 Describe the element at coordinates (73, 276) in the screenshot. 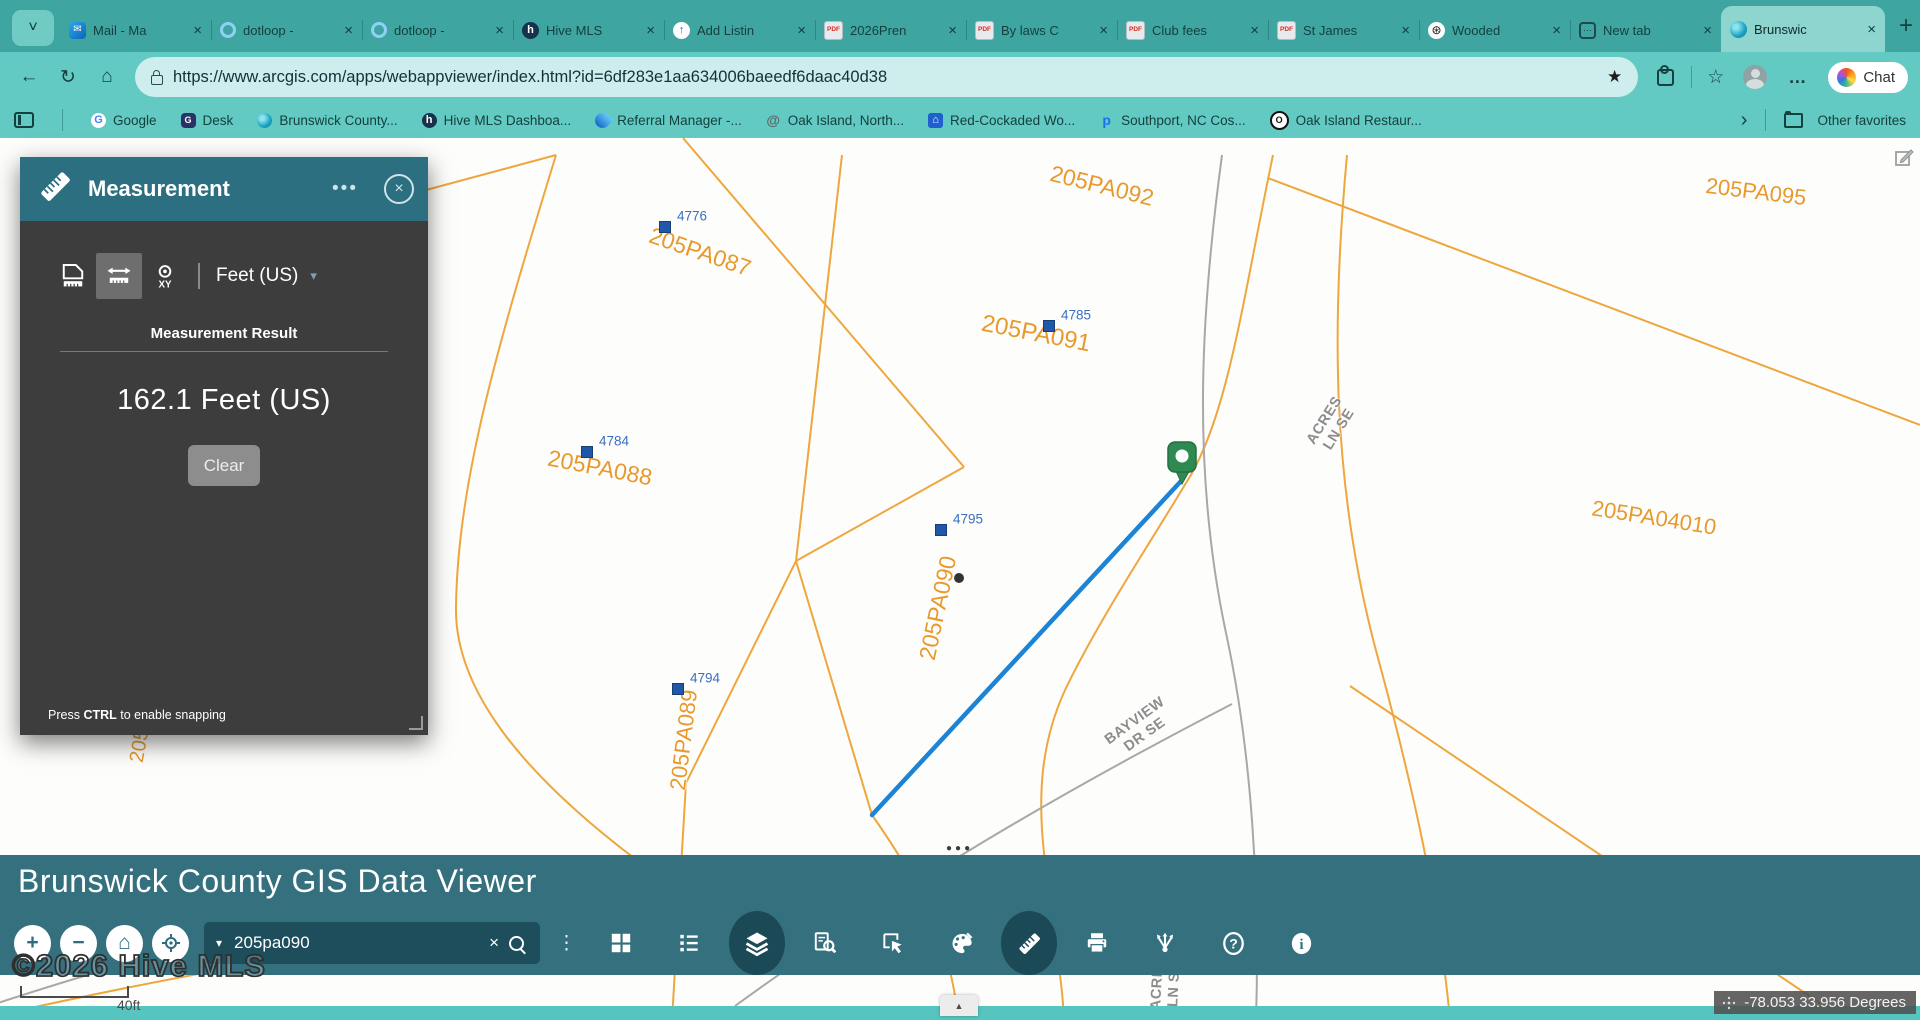

I see `measure-area-button` at that location.